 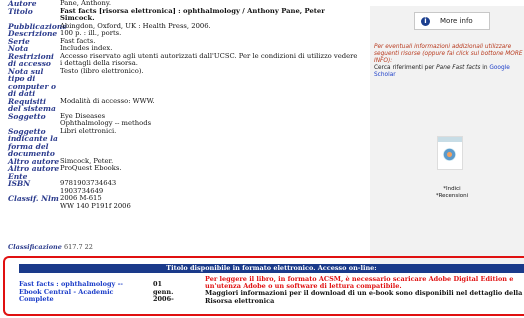 What do you see at coordinates (31, 59) in the screenshot?
I see `record-field-label: Restrizioni di accesso` at bounding box center [31, 59].